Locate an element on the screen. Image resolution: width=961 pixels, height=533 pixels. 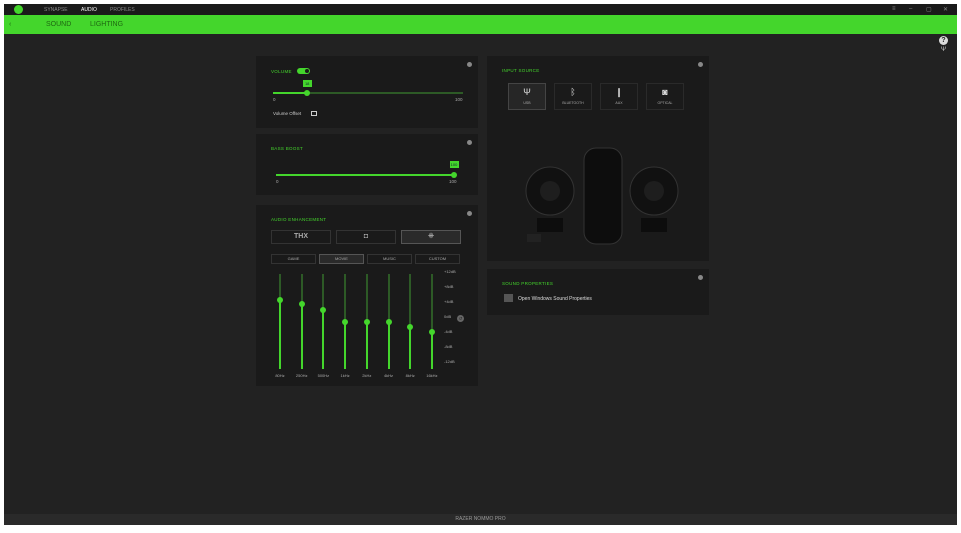
input-source-title: INPUT SOURCE is located at coordinates (521, 70).